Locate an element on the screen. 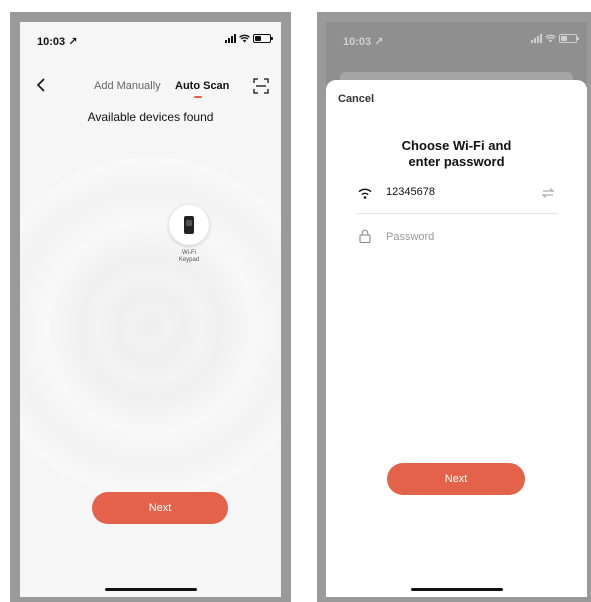 This screenshot has width=591, height=602. qr-scan-icon is located at coordinates (261, 86).